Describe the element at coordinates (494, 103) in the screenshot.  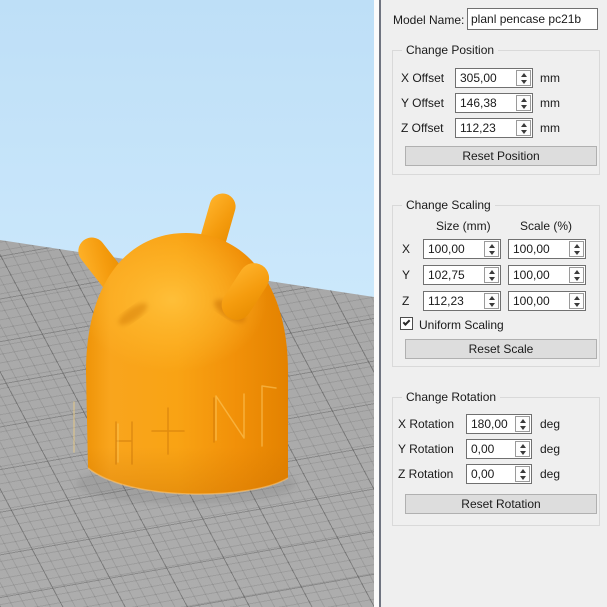
I see `y-offset-input: 146,38` at that location.